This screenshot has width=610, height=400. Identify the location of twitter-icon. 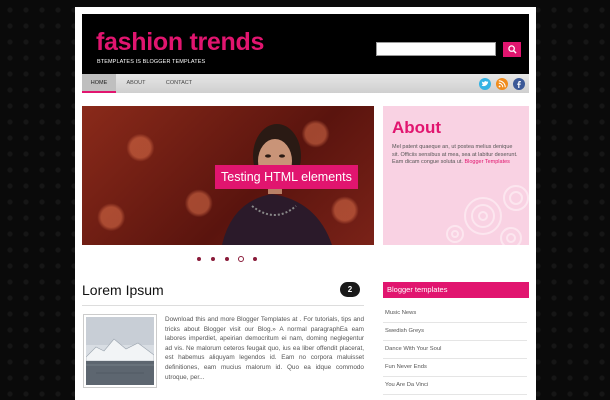
(485, 84).